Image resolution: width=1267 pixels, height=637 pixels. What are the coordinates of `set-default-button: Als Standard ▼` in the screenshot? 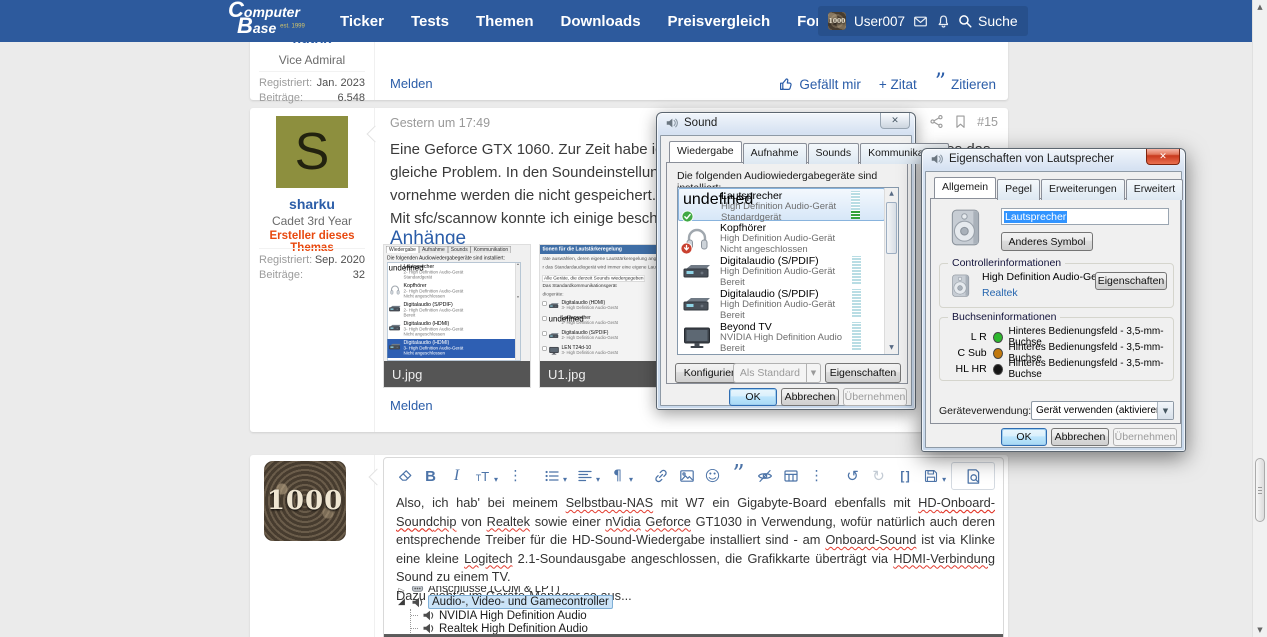 It's located at (776, 373).